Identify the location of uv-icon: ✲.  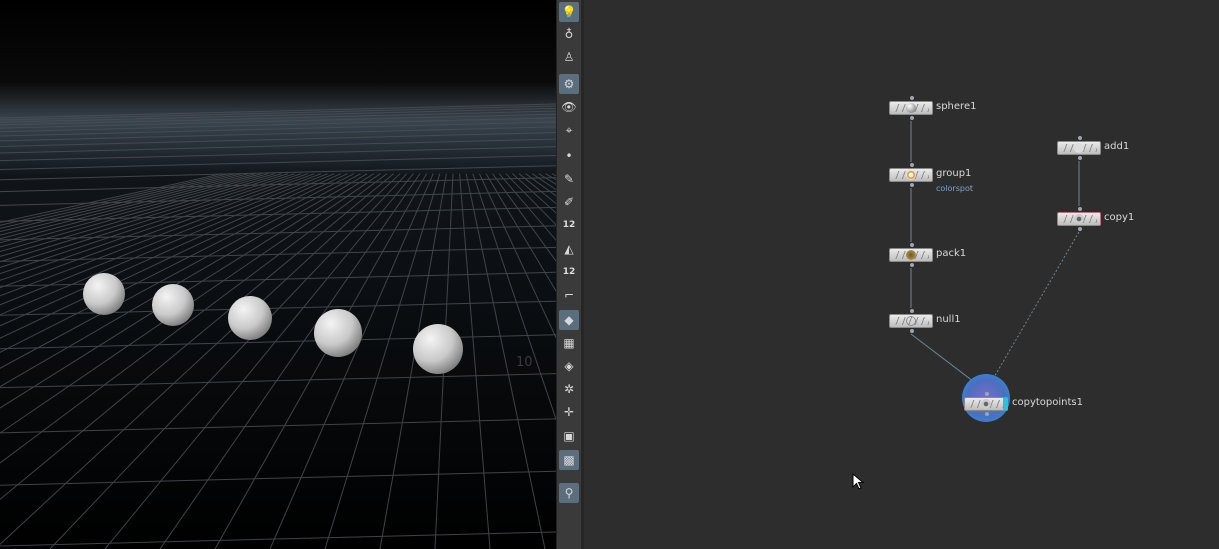
(569, 389).